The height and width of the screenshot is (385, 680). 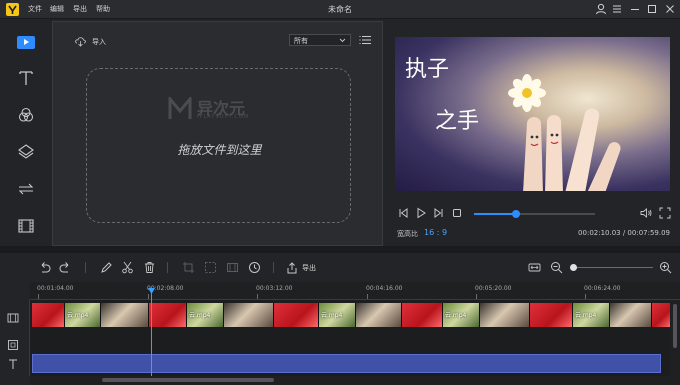 I want to click on title-bar: 文件 编辑 导出 帮助 未命名, so click(x=340, y=9).